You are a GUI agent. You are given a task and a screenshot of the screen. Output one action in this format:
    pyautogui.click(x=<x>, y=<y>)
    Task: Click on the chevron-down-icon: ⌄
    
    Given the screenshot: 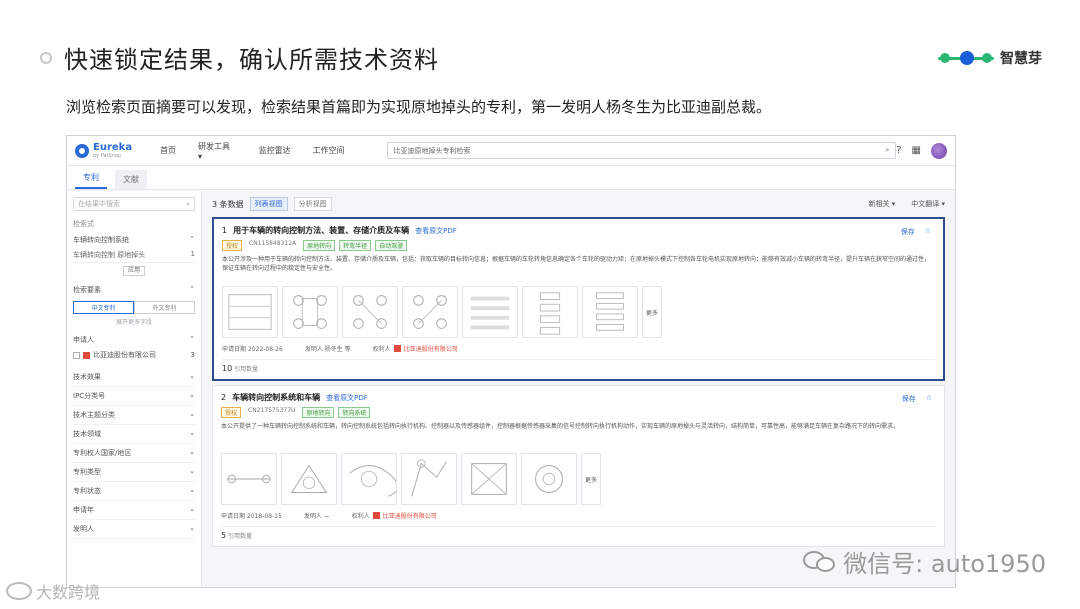 What is the action you would take?
    pyautogui.click(x=192, y=509)
    